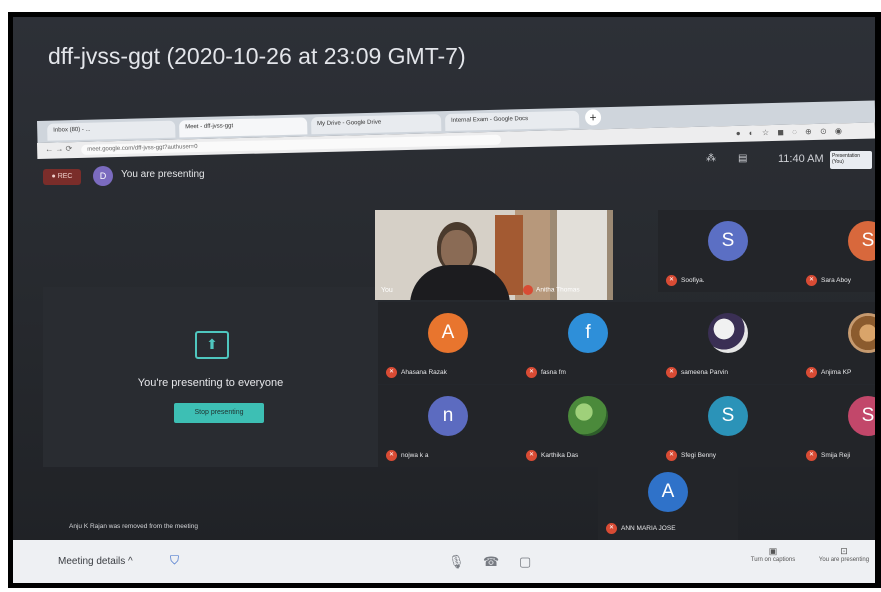 The height and width of the screenshot is (592, 881). What do you see at coordinates (130, 561) in the screenshot?
I see `chevron-up-icon: ^` at bounding box center [130, 561].